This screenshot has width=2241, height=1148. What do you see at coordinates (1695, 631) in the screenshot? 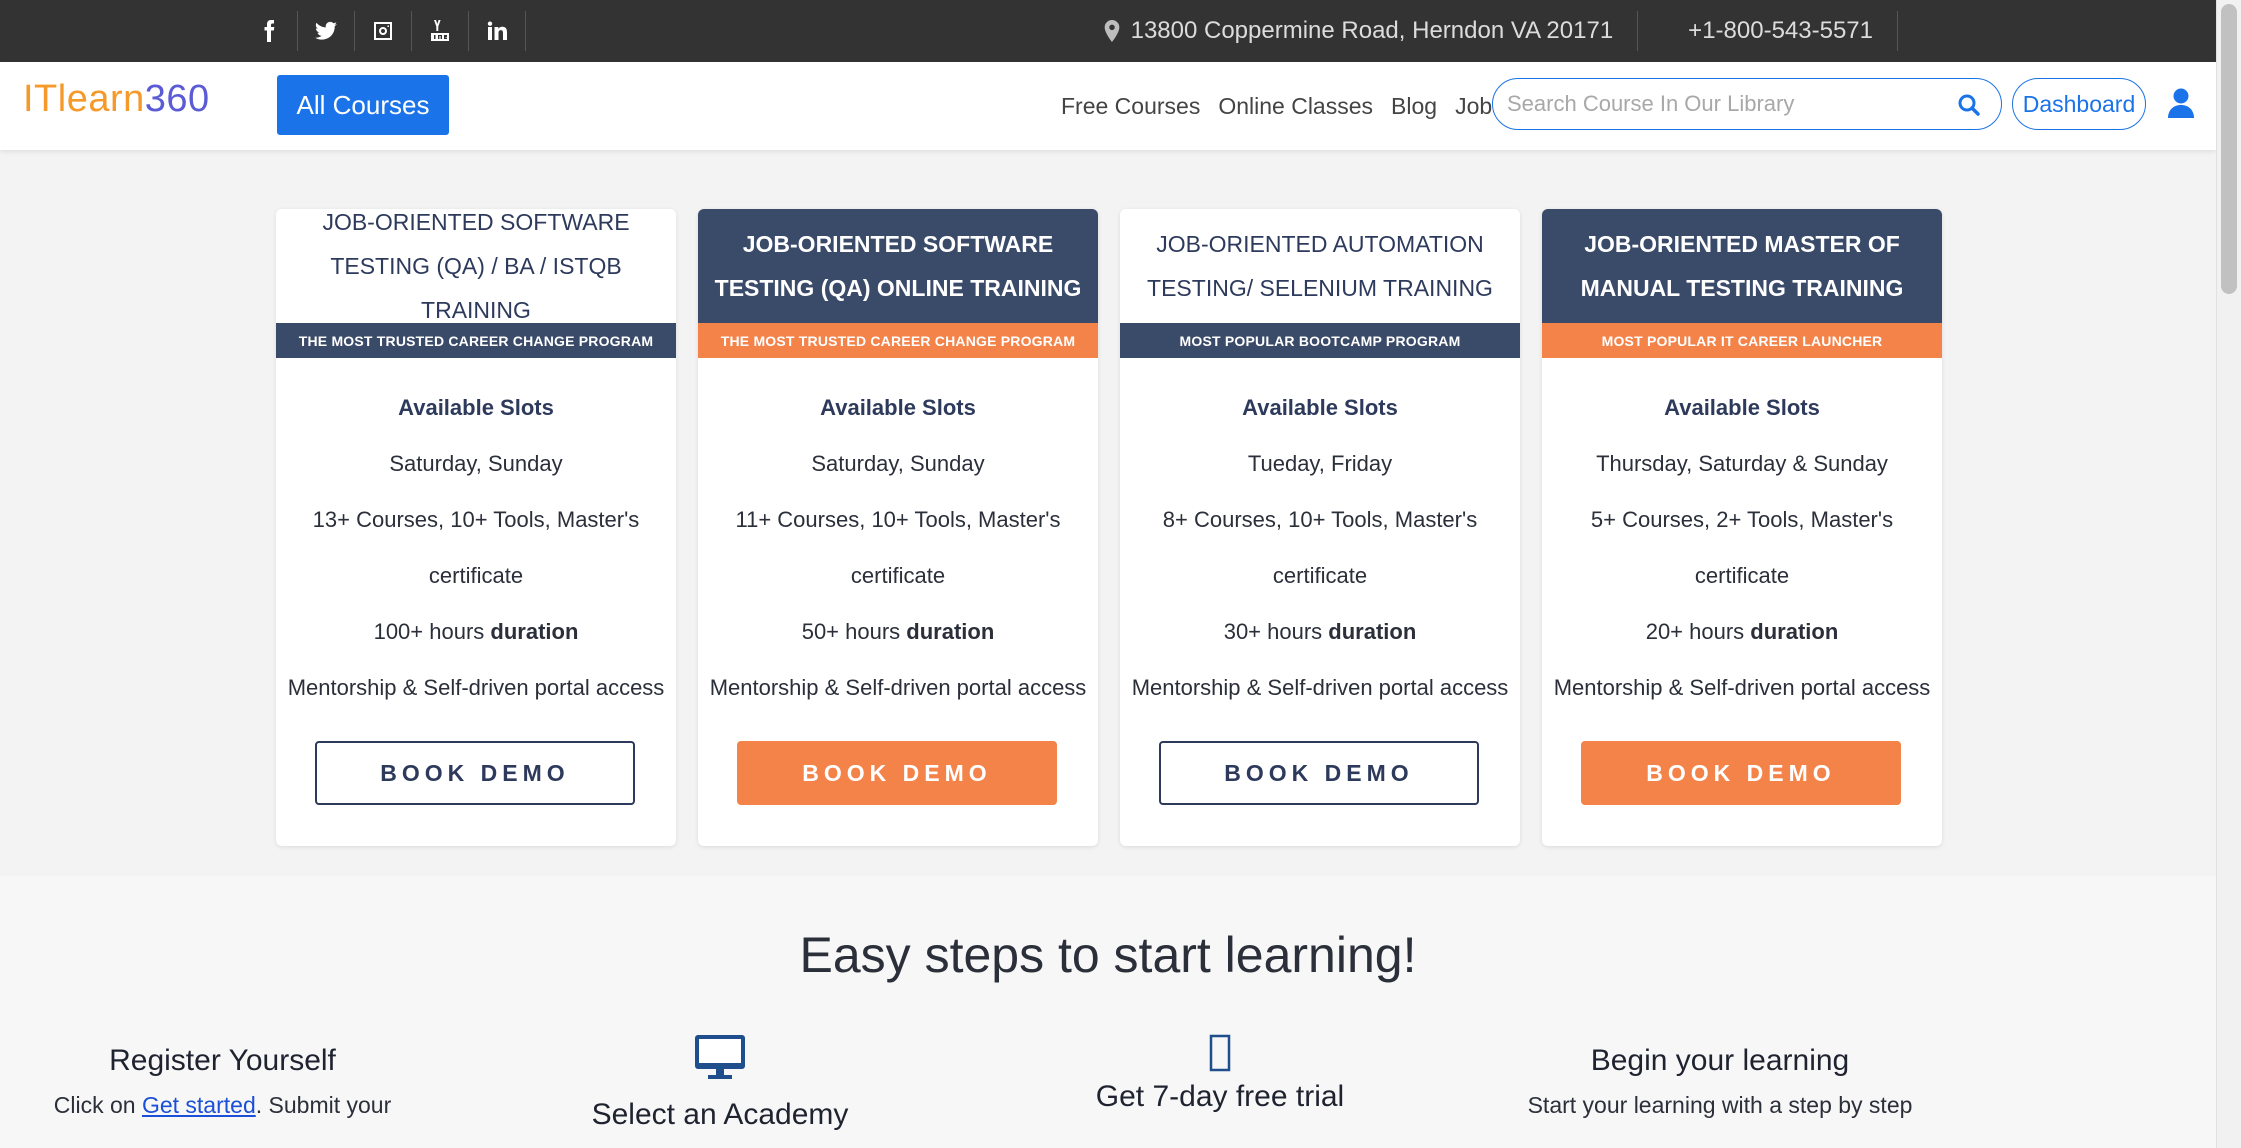
I see `hours-value: 20+ hours` at bounding box center [1695, 631].